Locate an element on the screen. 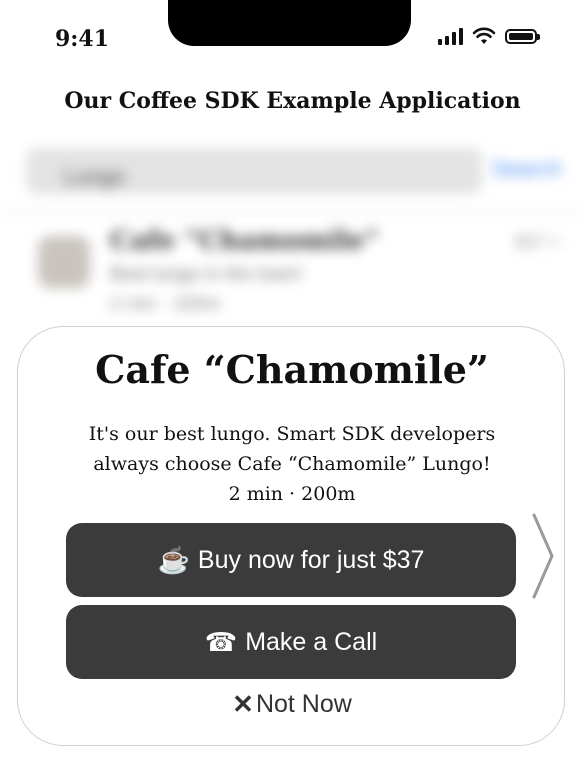 This screenshot has width=585, height=770. distance-info: 2 min · 200m is located at coordinates (292, 494).